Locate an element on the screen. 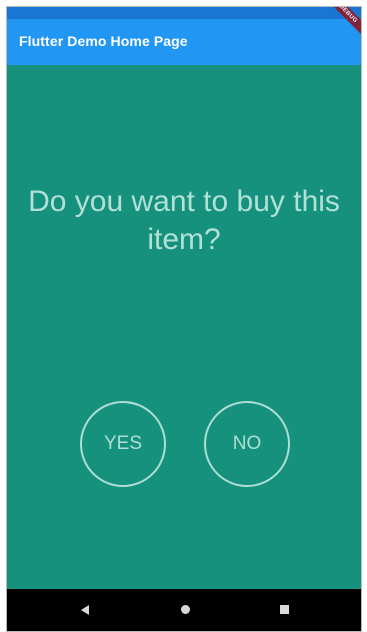 This screenshot has height=632, width=367. recents-icon is located at coordinates (284, 609).